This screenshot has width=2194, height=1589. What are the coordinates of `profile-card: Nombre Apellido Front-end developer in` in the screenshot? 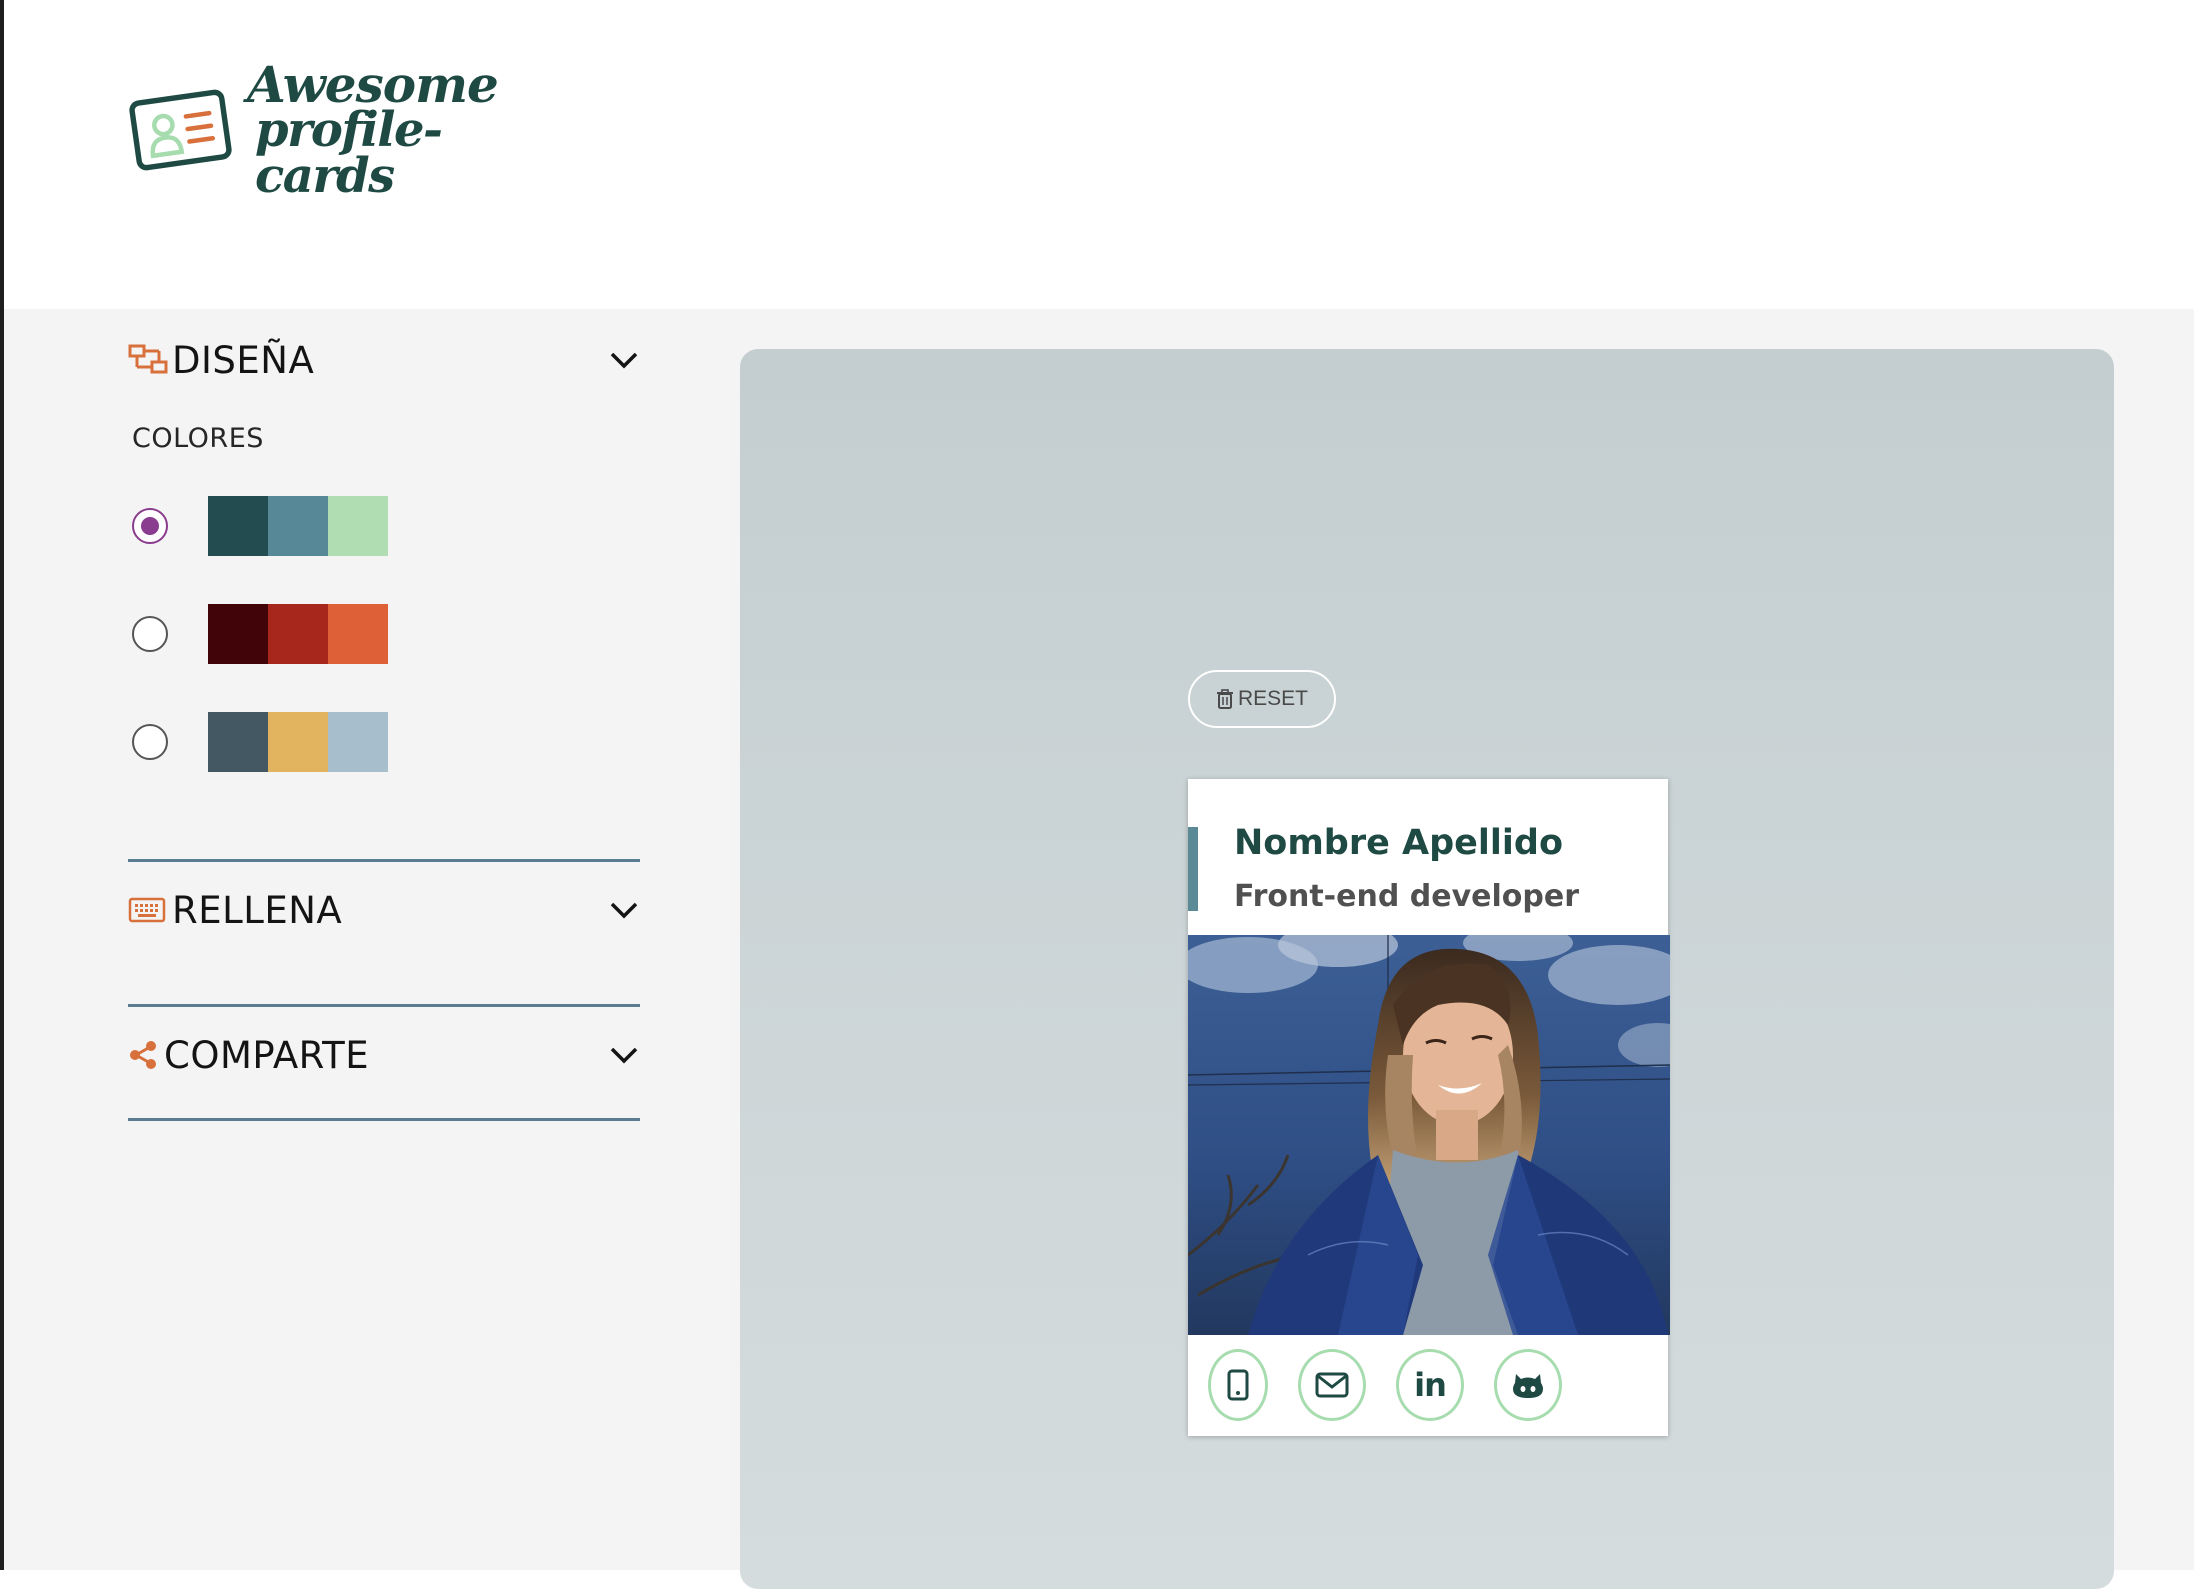 It's located at (1429, 1107).